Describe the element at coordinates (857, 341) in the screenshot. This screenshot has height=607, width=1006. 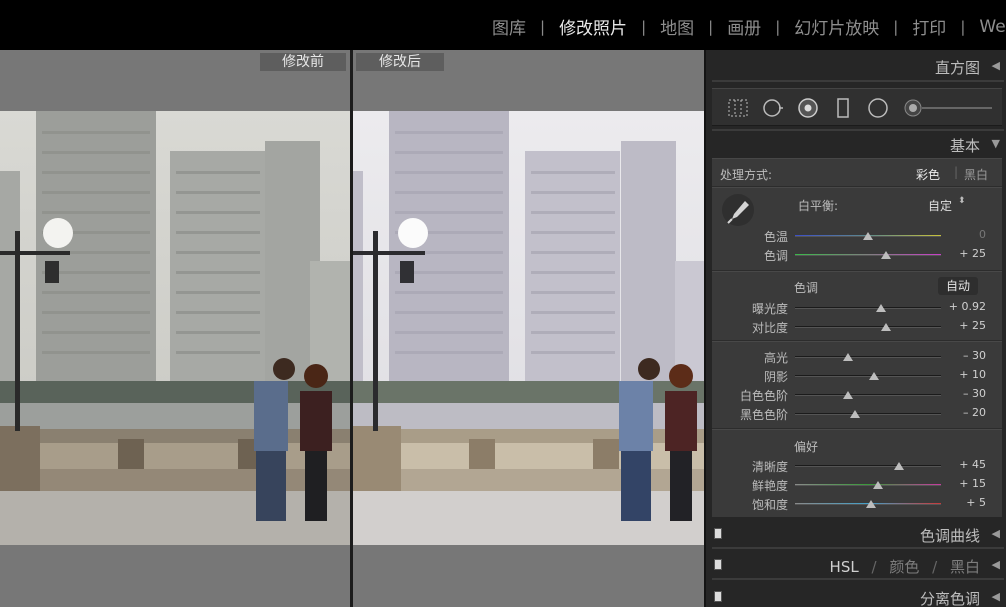
I see `tone-separator` at that location.